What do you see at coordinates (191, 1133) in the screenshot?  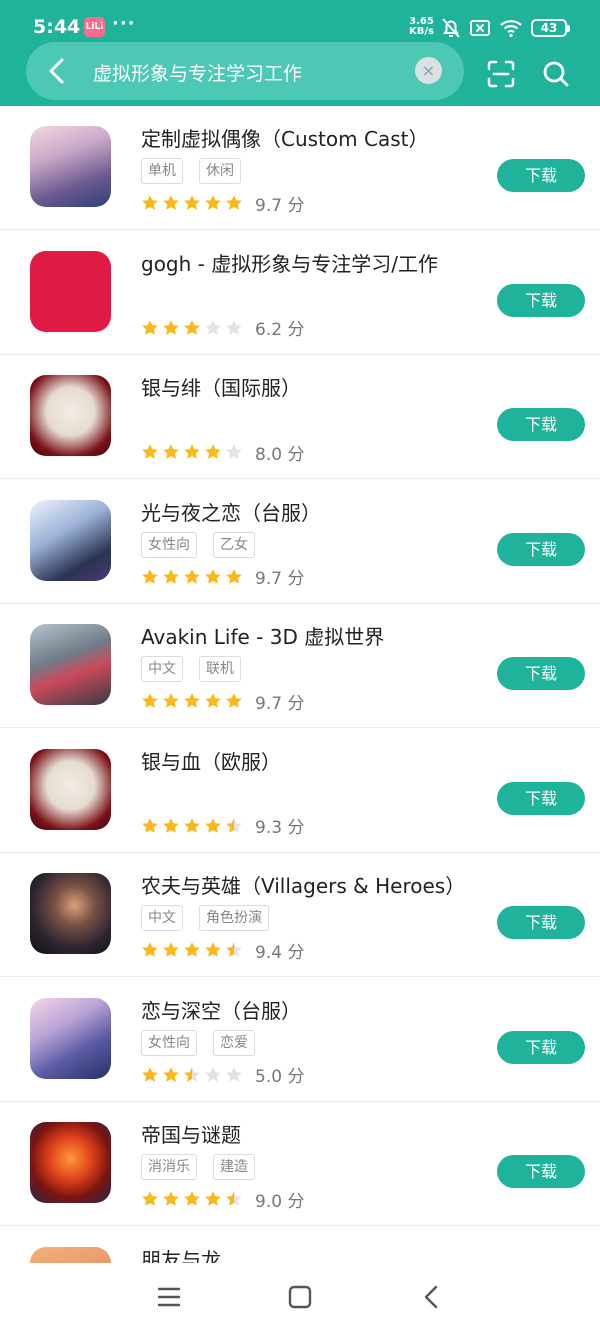 I see `app-name: 帝国与谜题` at bounding box center [191, 1133].